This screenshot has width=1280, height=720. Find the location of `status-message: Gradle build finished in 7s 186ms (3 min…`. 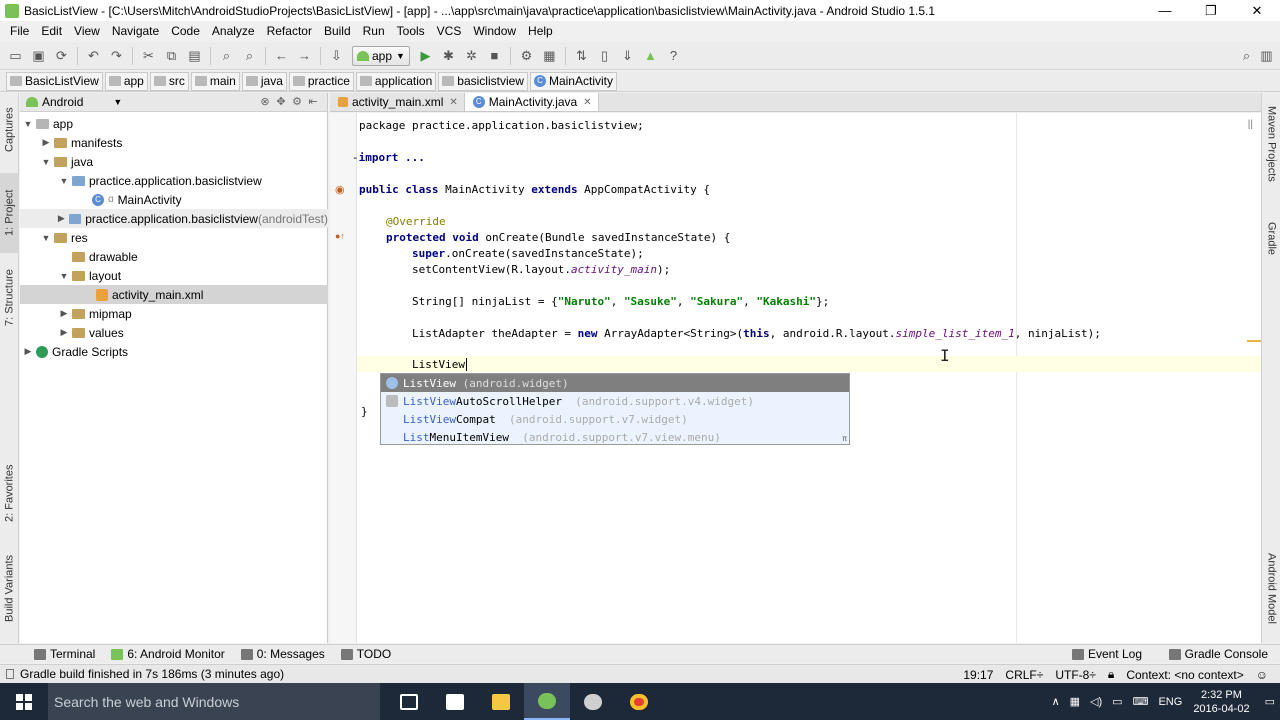

status-message: Gradle build finished in 7s 186ms (3 min… is located at coordinates (152, 674).